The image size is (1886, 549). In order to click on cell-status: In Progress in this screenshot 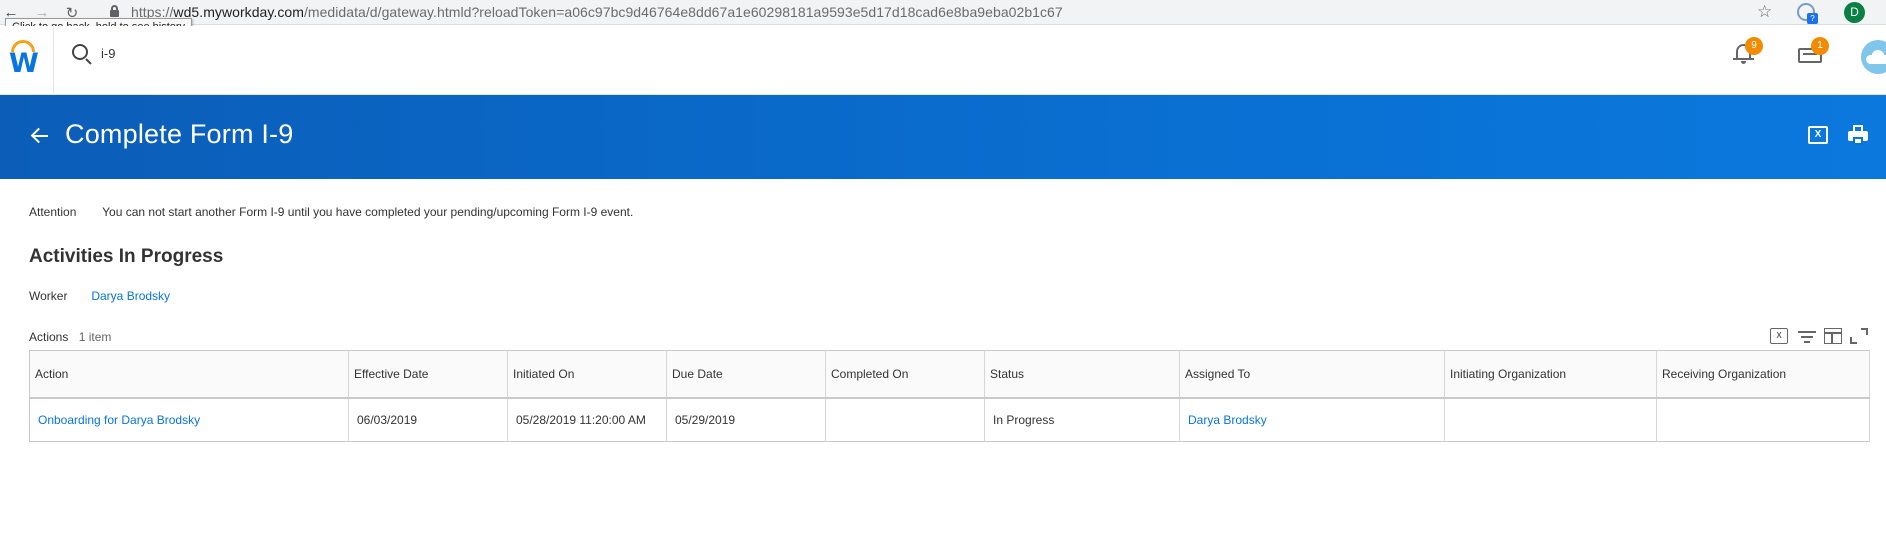, I will do `click(1082, 419)`.